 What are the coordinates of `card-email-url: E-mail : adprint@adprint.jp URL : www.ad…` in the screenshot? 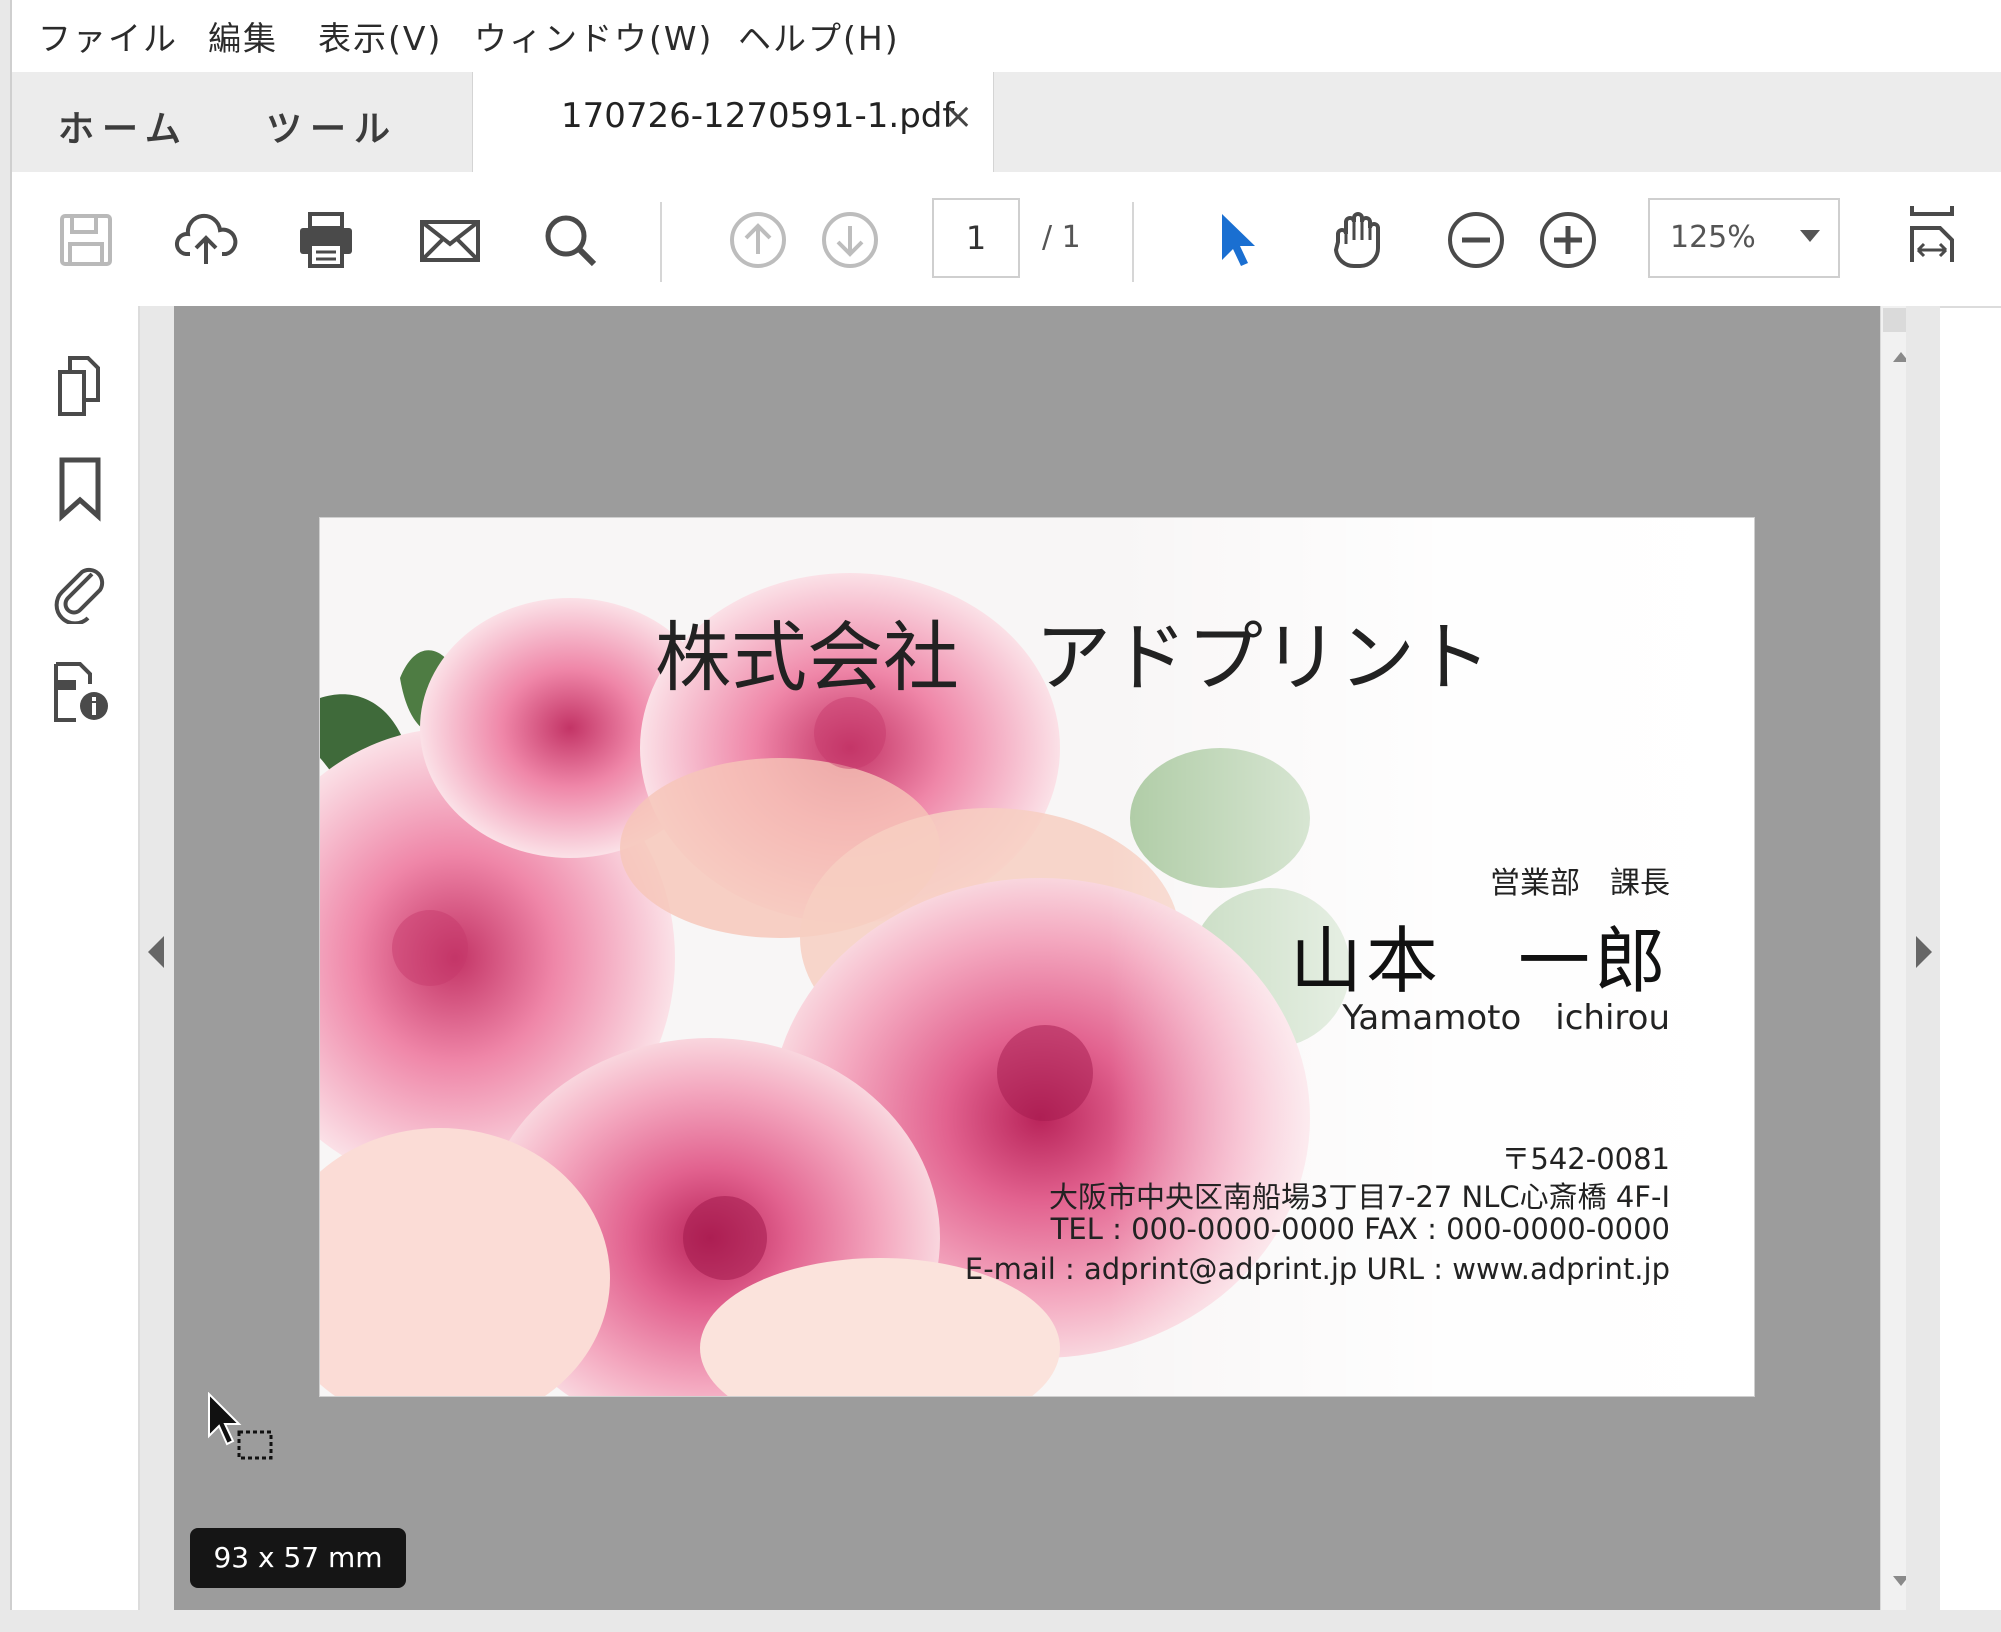 It's located at (1317, 1269).